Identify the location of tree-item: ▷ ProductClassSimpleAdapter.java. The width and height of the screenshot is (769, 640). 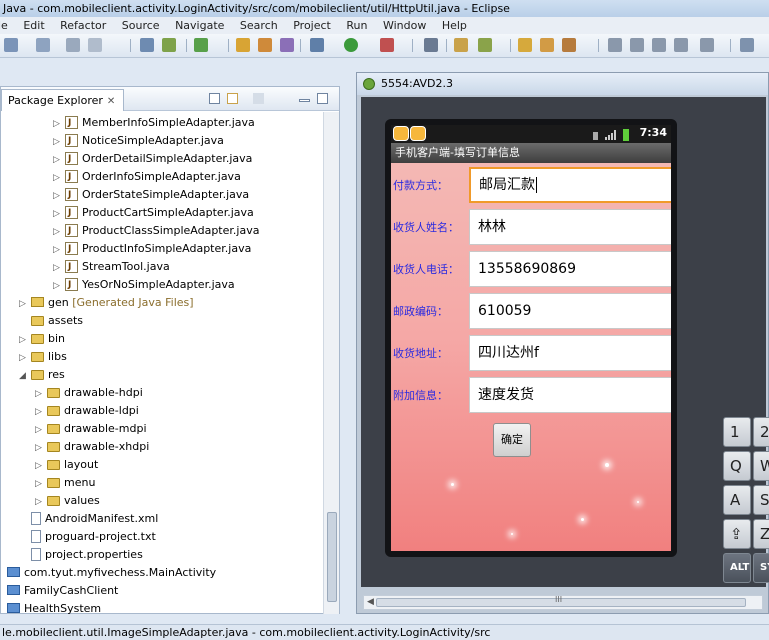
(156, 231).